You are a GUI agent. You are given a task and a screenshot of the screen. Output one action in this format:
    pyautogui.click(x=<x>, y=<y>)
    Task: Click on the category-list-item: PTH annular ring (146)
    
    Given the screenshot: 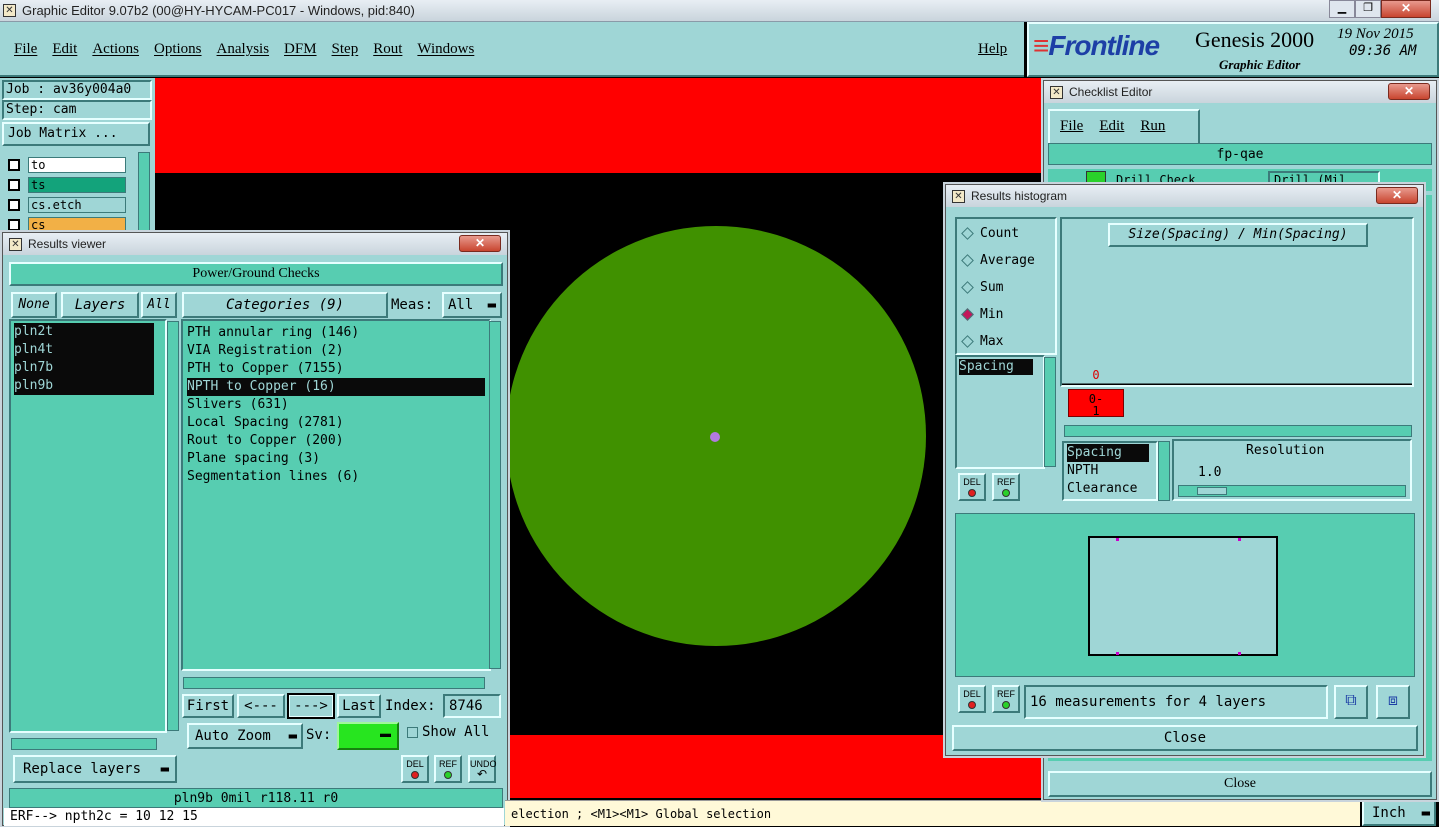 What is the action you would take?
    pyautogui.click(x=336, y=333)
    